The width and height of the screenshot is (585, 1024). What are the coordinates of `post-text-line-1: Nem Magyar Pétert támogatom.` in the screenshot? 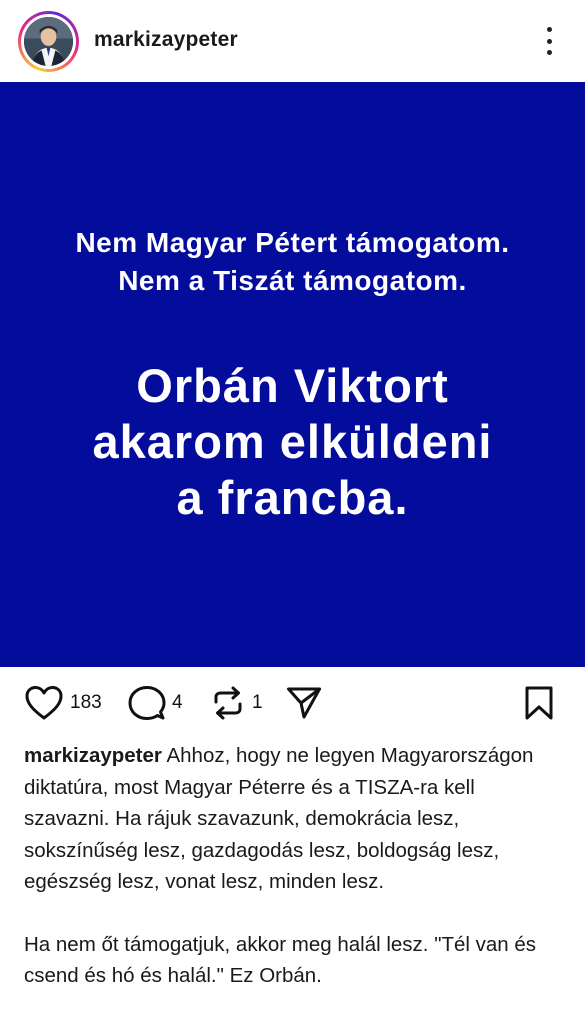 It's located at (292, 242).